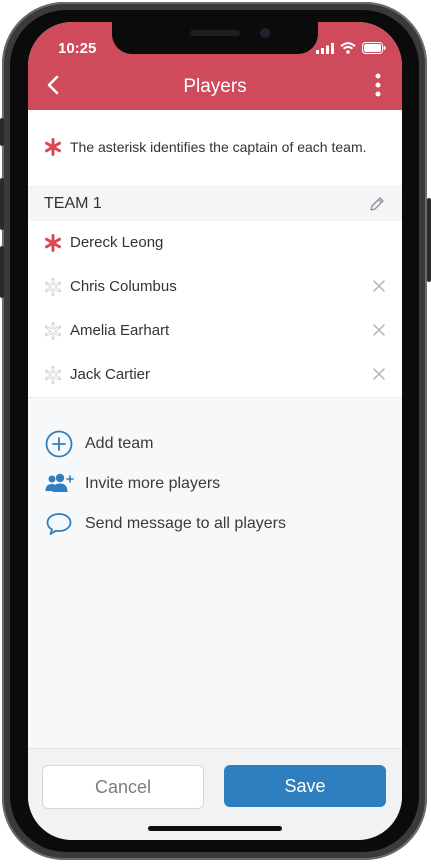 Image resolution: width=431 pixels, height=864 pixels. Describe the element at coordinates (429, 240) in the screenshot. I see `phone-power-button` at that location.